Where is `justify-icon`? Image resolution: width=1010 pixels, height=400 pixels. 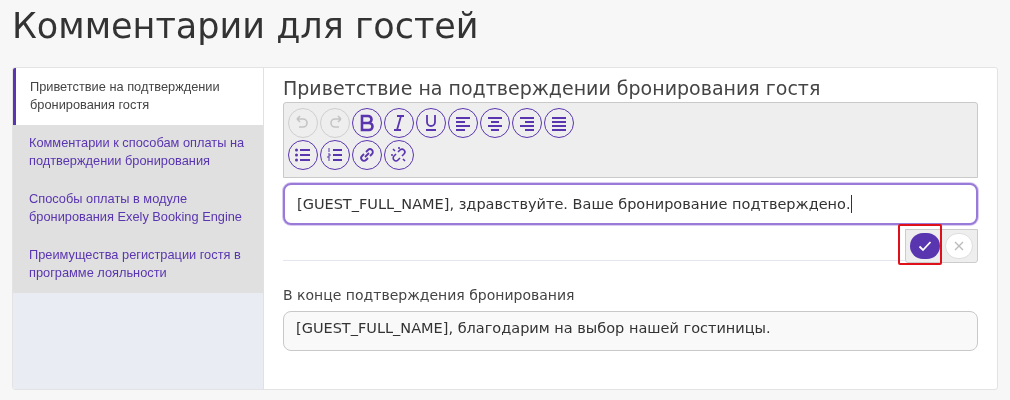 justify-icon is located at coordinates (559, 123).